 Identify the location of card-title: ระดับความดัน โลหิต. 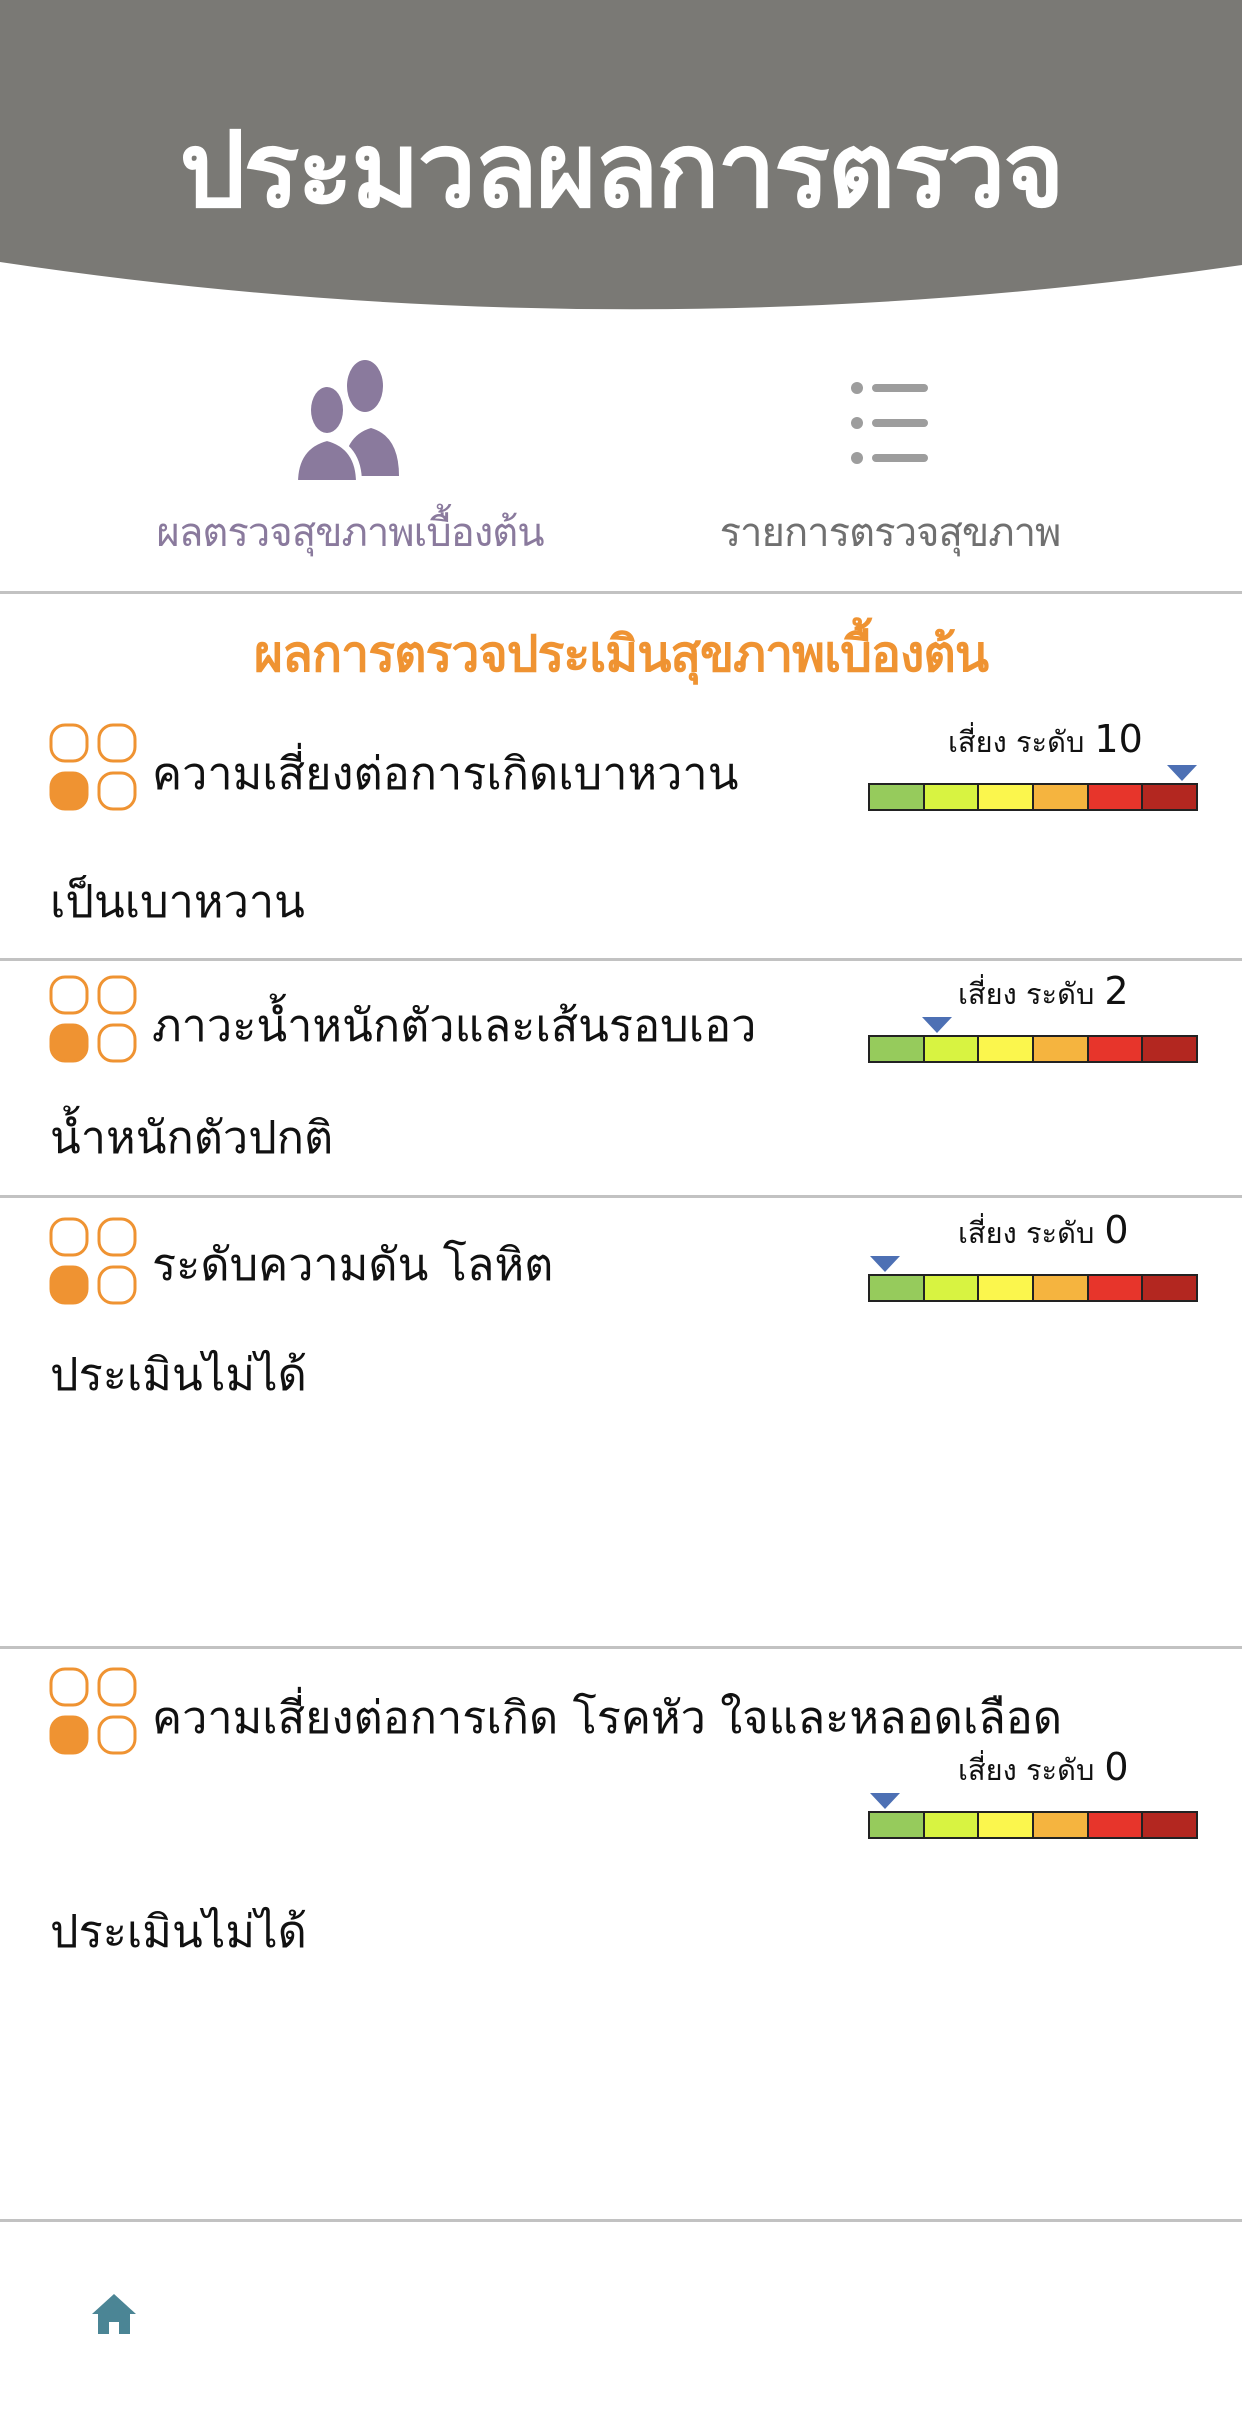
(353, 1264).